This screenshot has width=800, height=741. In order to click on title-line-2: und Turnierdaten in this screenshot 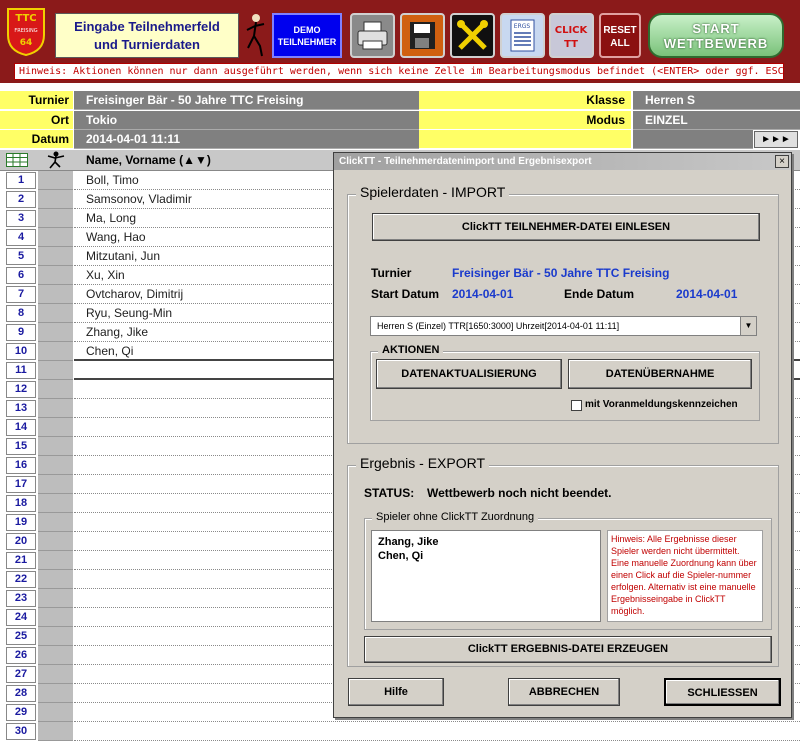, I will do `click(147, 44)`.